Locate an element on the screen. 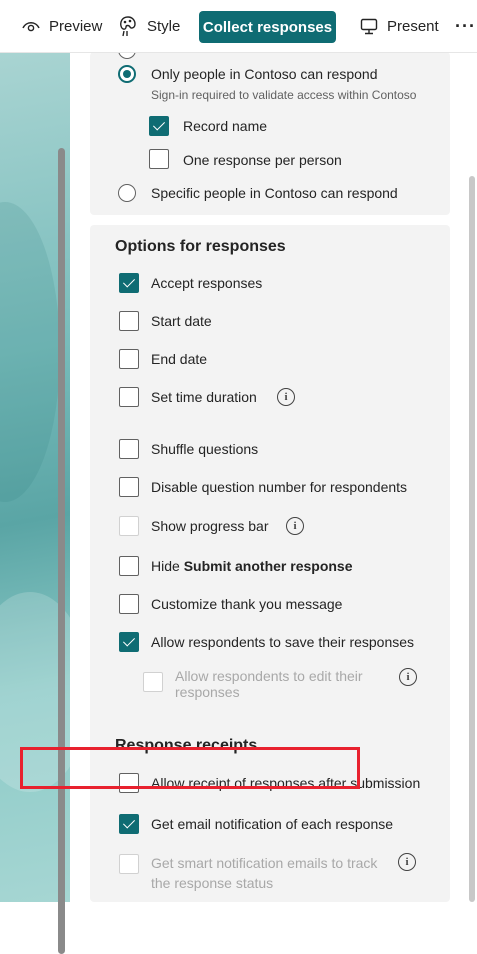 The image size is (477, 954). end-date-label: End date is located at coordinates (179, 359).